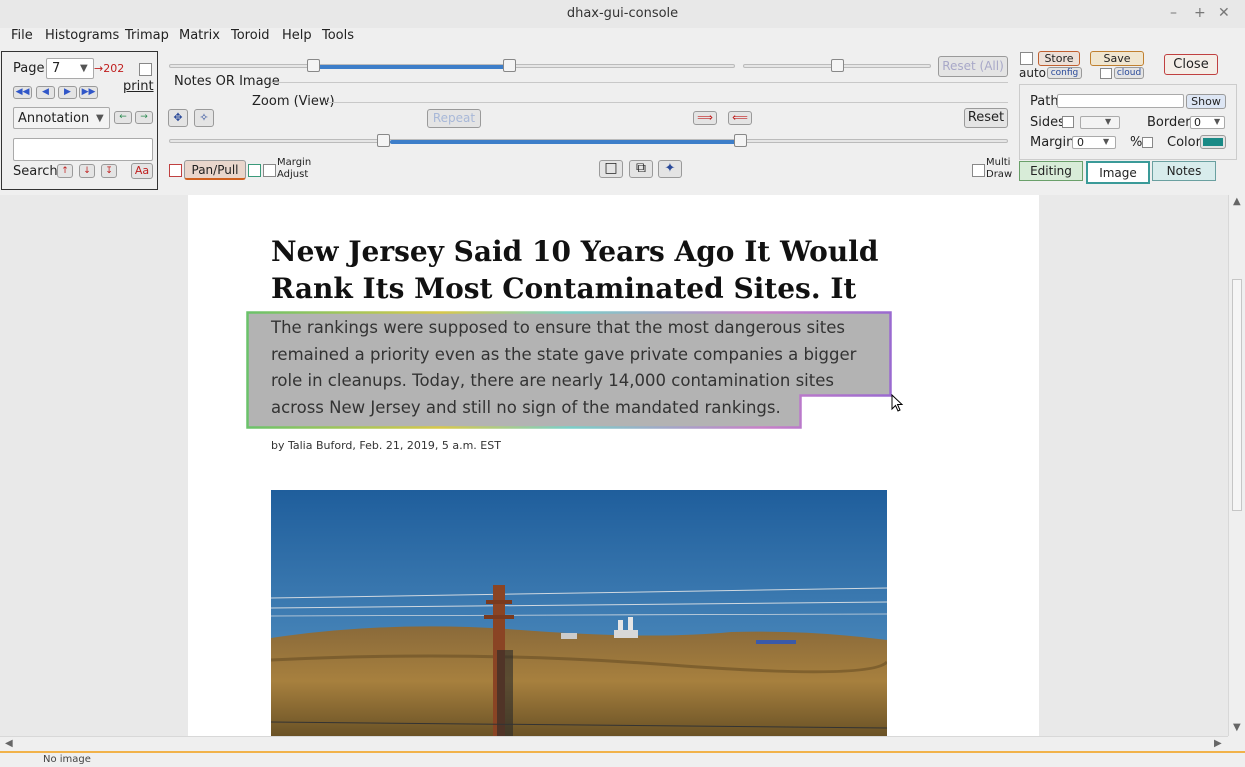  Describe the element at coordinates (978, 170) in the screenshot. I see `multi-draw-checkbox` at that location.